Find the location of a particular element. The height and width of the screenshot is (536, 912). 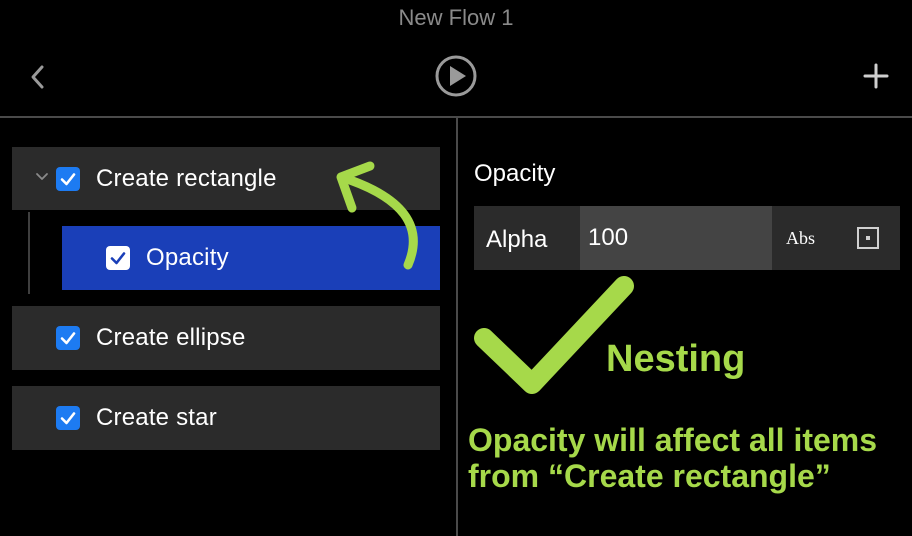

action-label: Opacity is located at coordinates (187, 257).